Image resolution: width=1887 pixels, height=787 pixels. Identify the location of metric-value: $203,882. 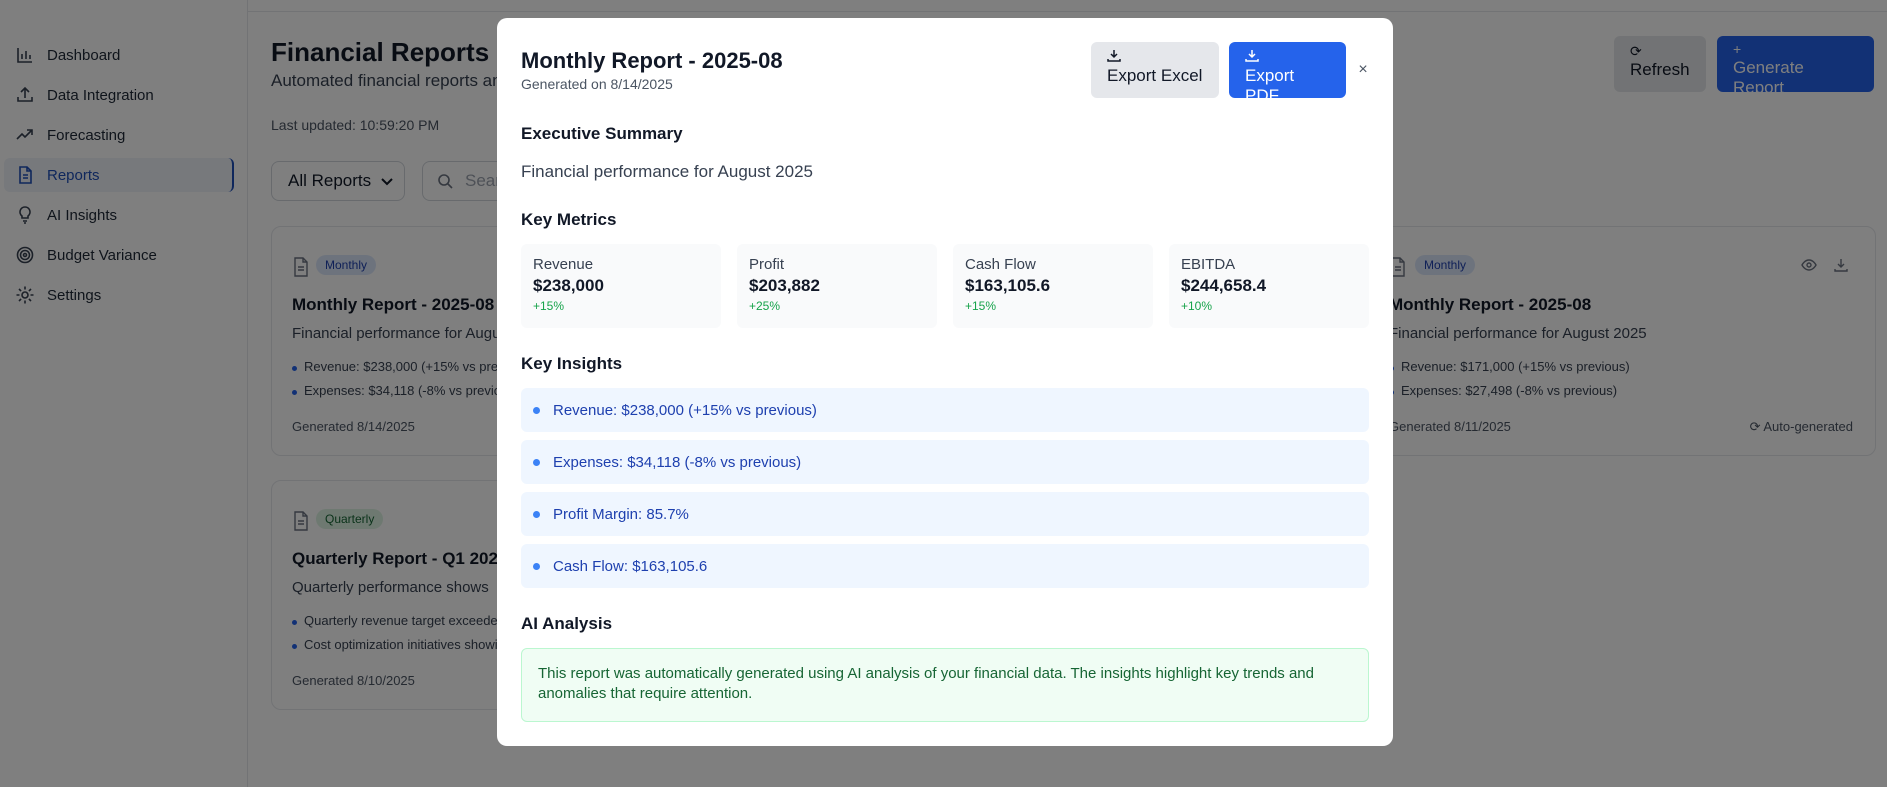
(784, 285).